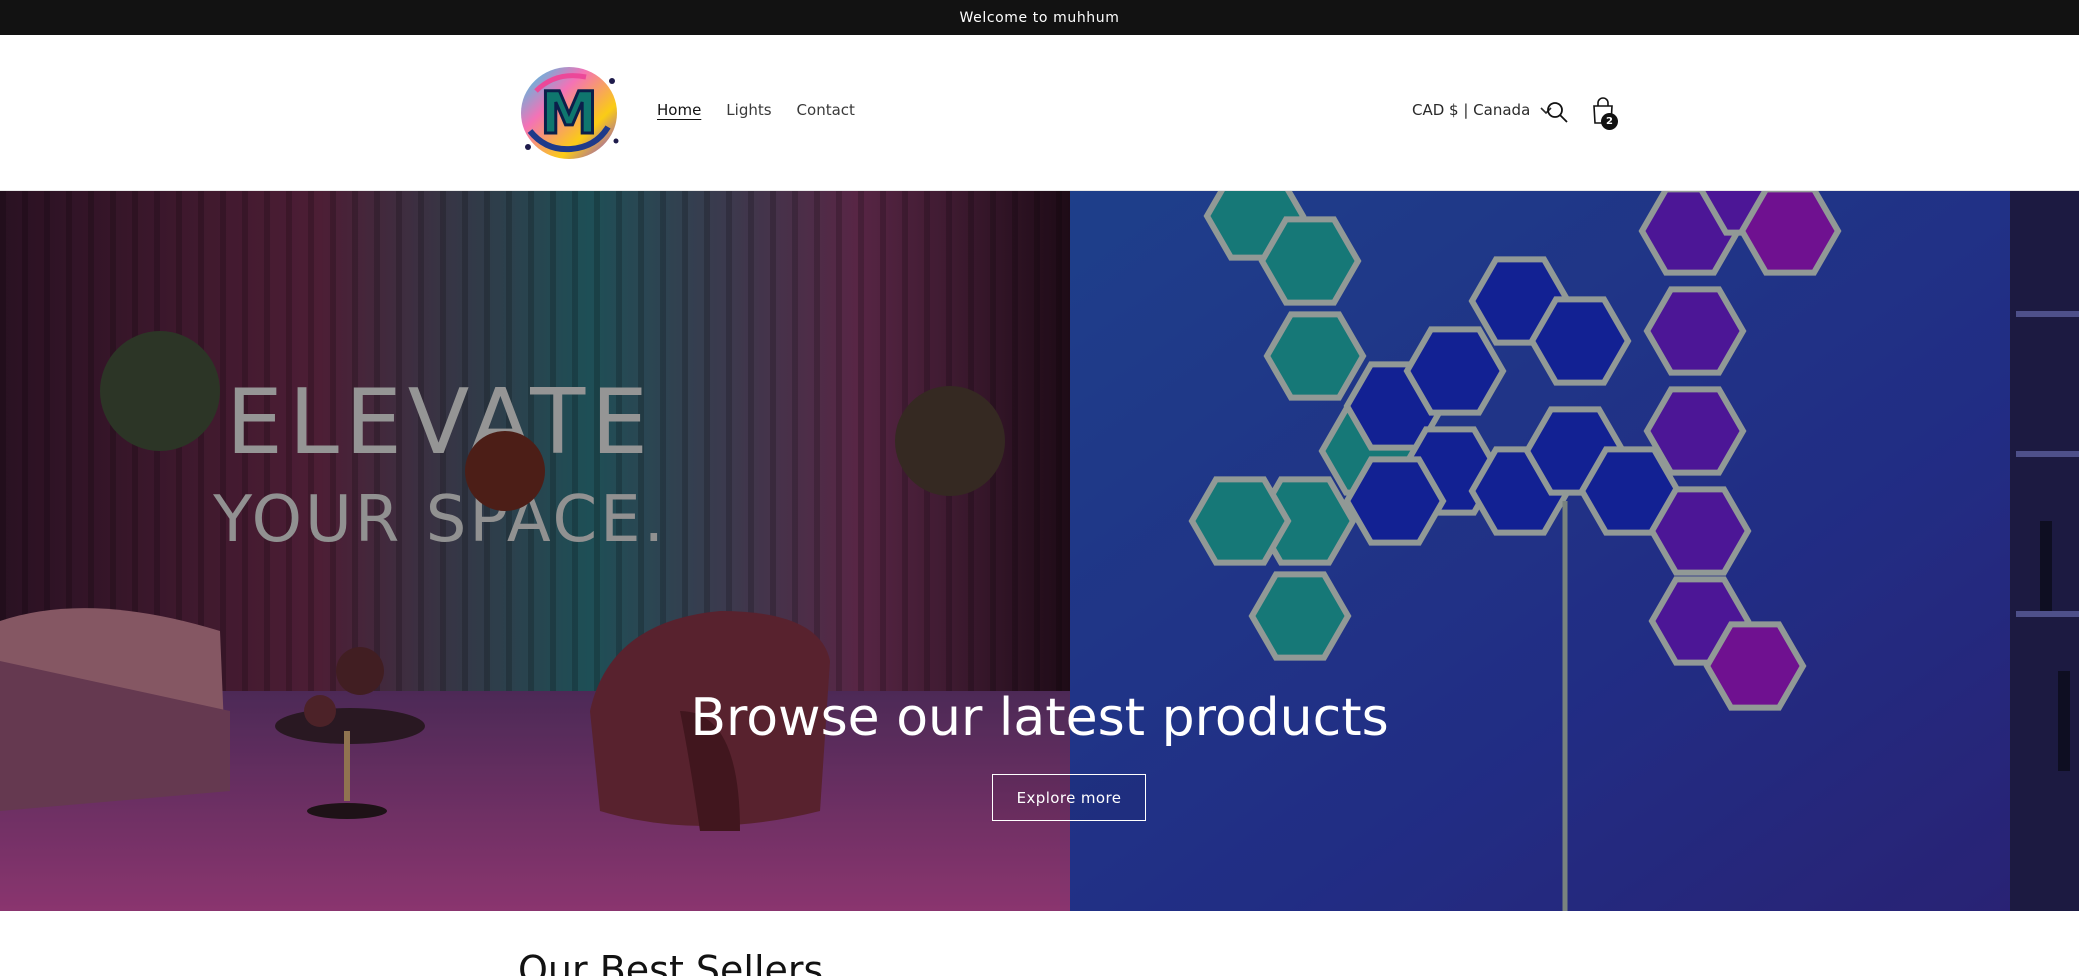  Describe the element at coordinates (1609, 121) in the screenshot. I see `cart-count-badge: 2` at that location.